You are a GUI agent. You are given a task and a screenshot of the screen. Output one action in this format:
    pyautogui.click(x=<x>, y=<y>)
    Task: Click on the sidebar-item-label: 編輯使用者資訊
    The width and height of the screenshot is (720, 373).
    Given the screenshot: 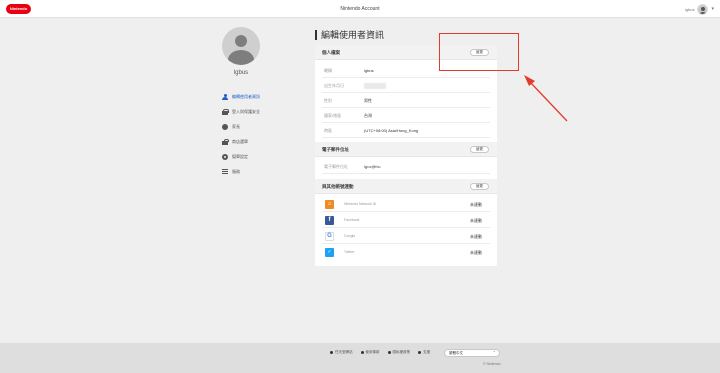 What is the action you would take?
    pyautogui.click(x=246, y=96)
    